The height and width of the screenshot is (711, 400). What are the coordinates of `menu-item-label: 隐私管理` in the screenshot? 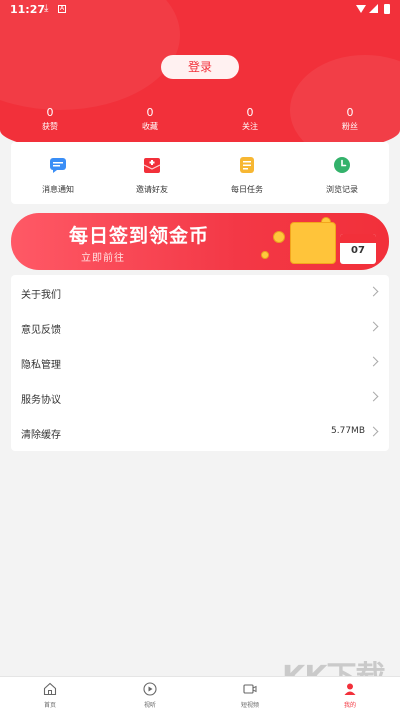 It's located at (41, 365).